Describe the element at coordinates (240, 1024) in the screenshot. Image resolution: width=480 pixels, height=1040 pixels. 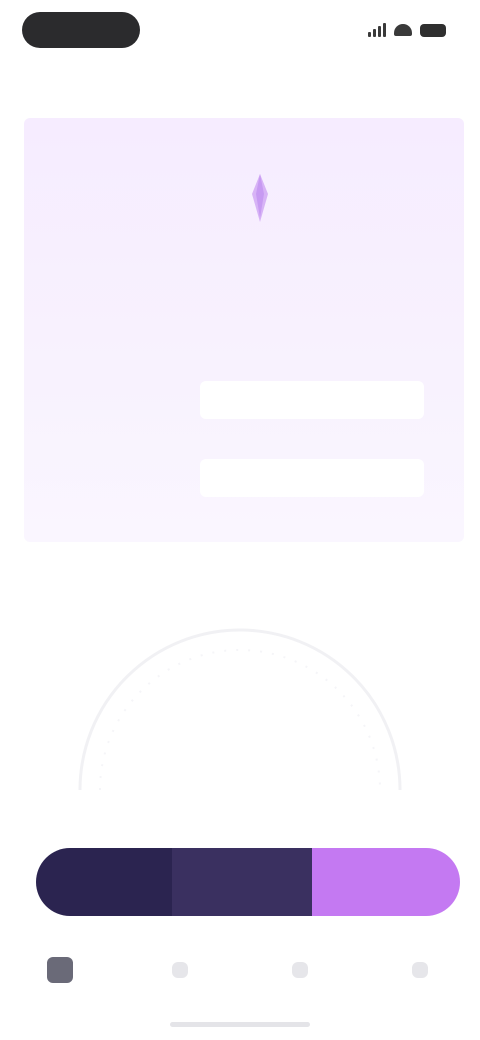
I see `home-indicator` at that location.